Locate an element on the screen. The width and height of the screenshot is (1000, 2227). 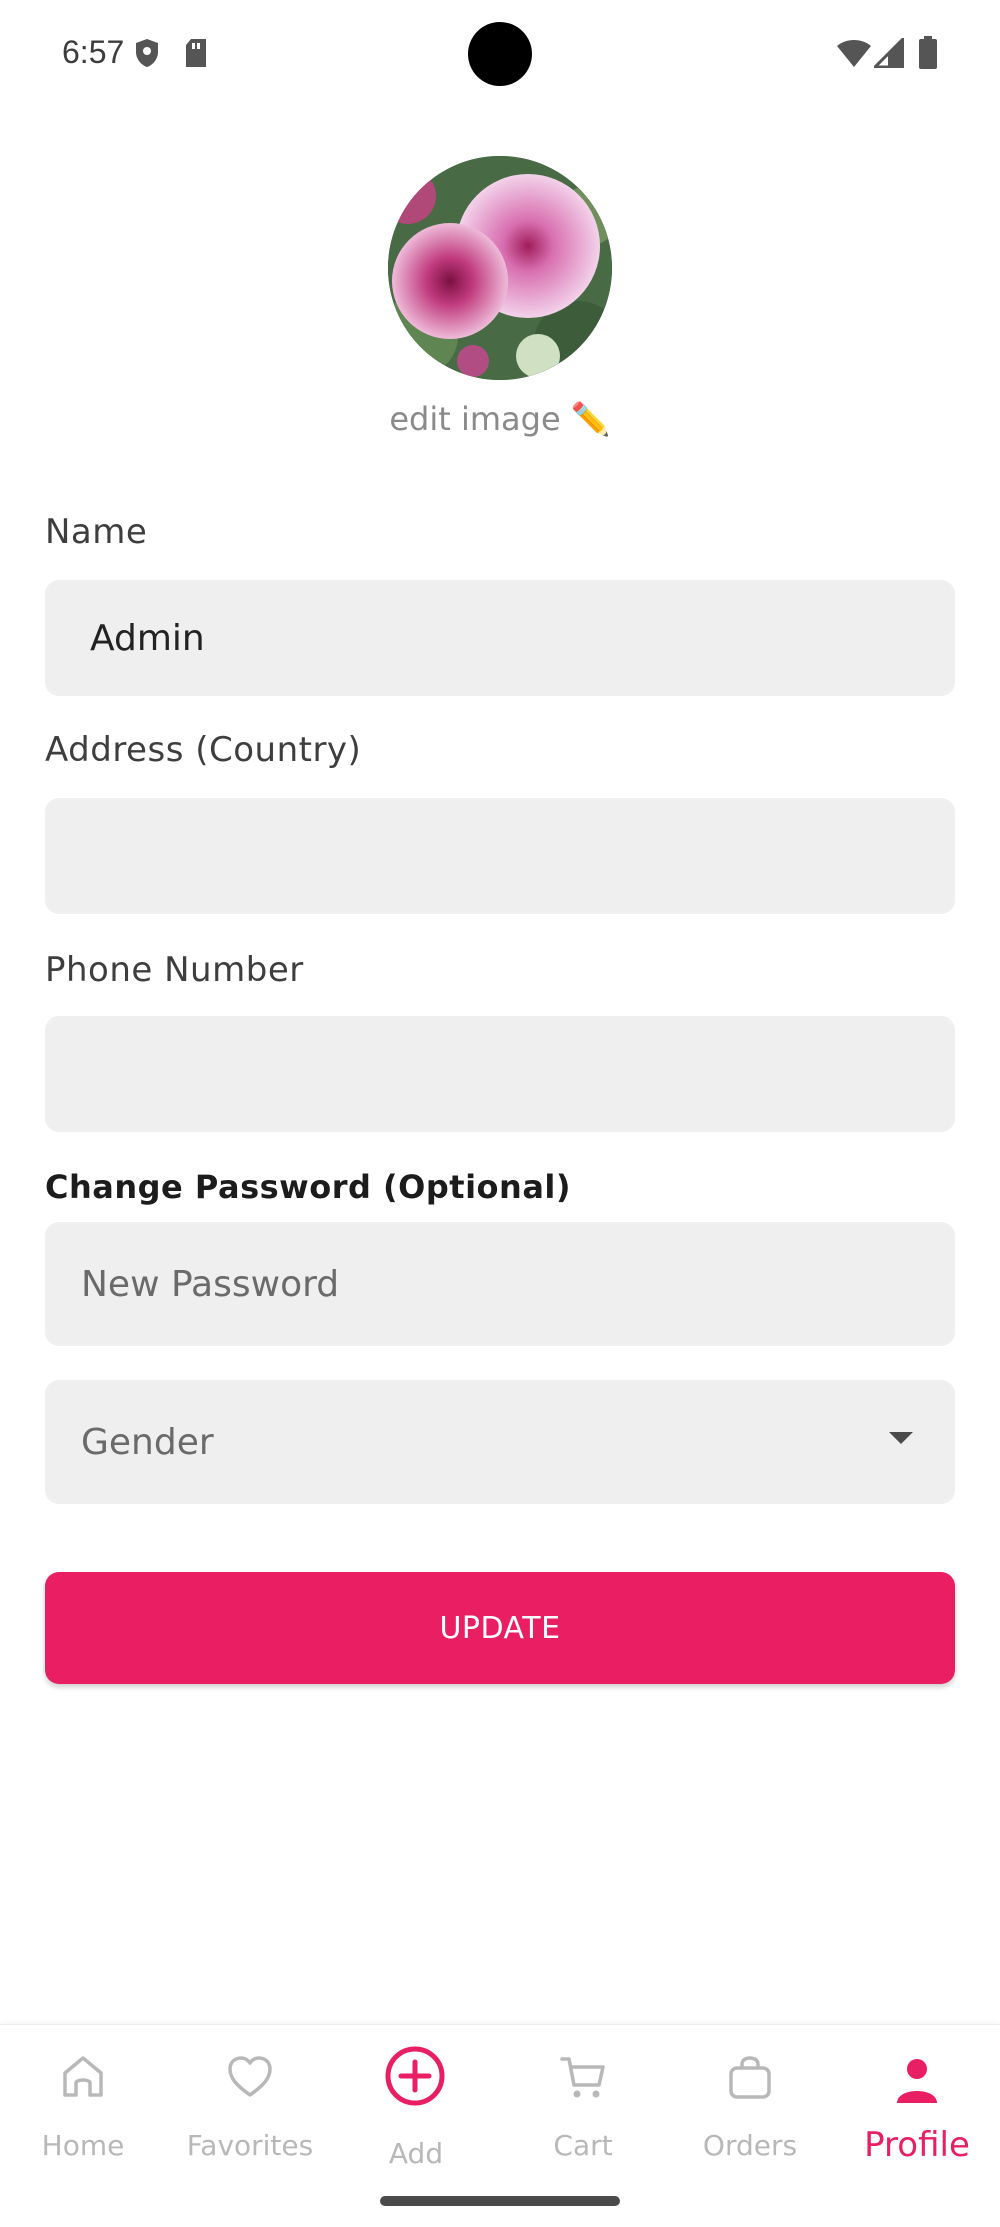
dropdown-arrow-icon is located at coordinates (901, 1438).